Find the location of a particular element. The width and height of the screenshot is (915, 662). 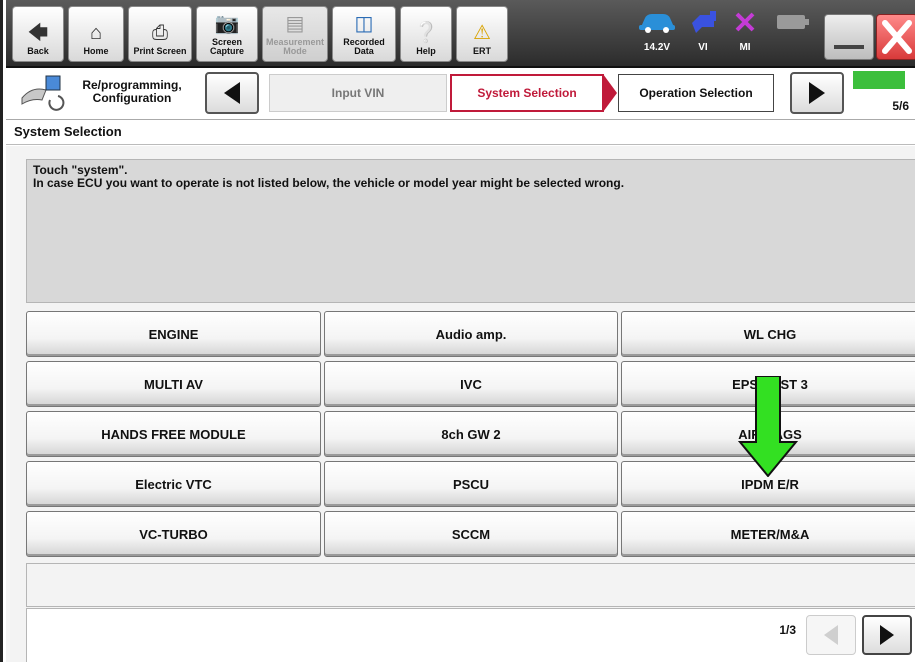

close-button is located at coordinates (895, 37).